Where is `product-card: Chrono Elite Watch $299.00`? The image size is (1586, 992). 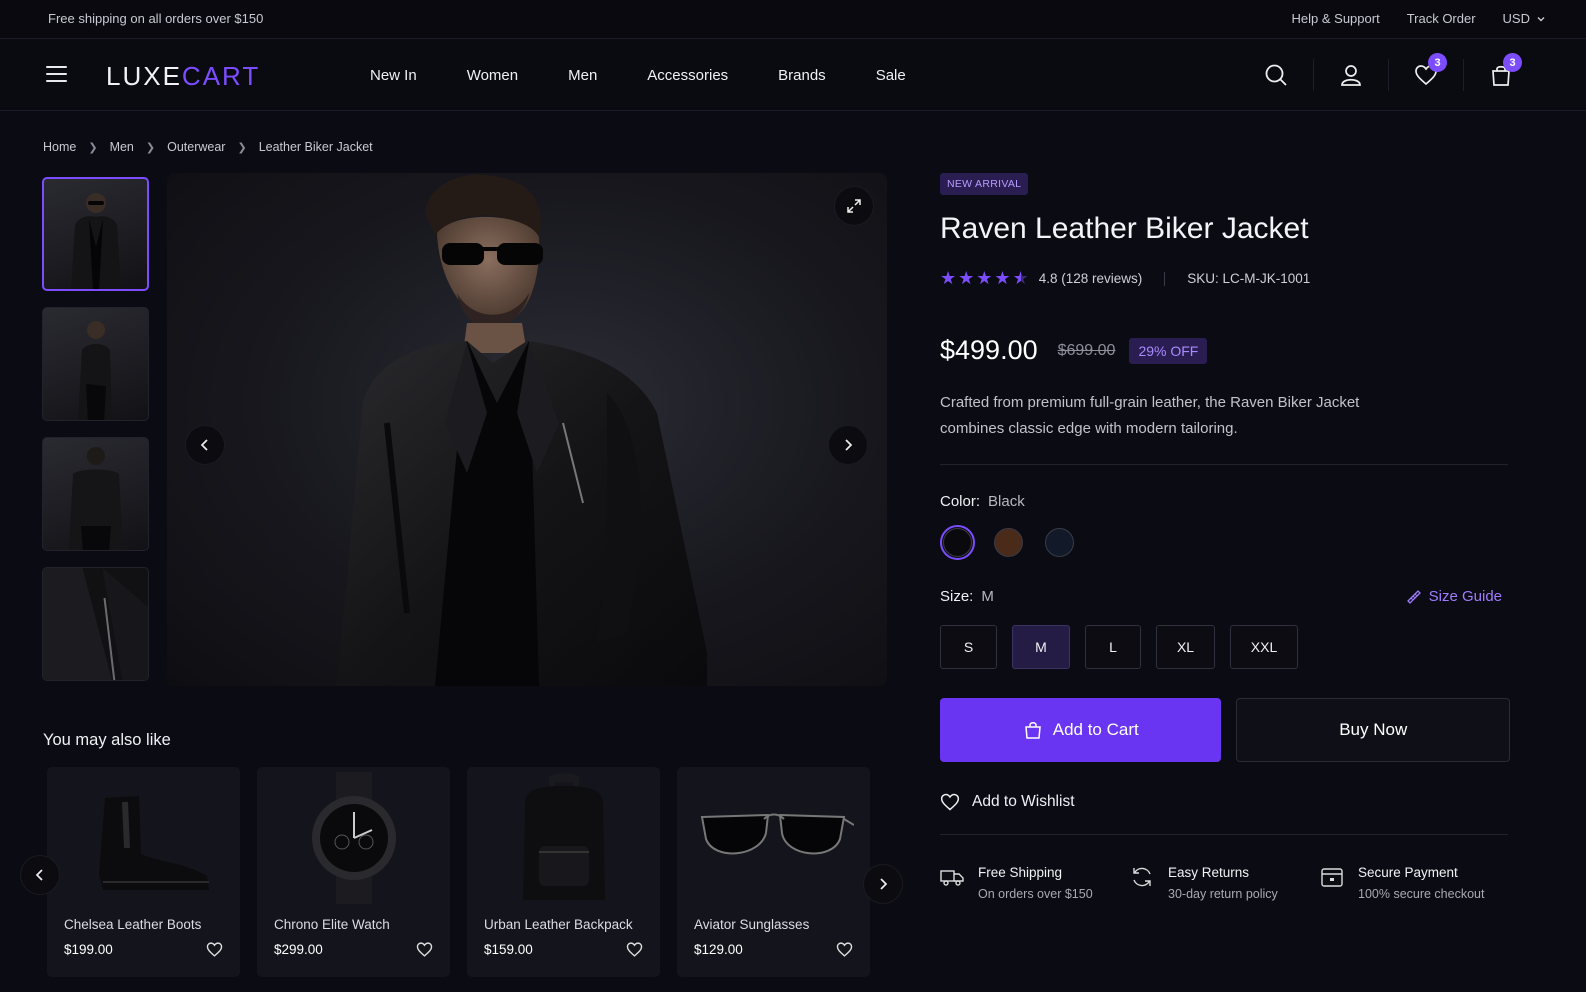
product-card: Chrono Elite Watch $299.00 is located at coordinates (353, 872).